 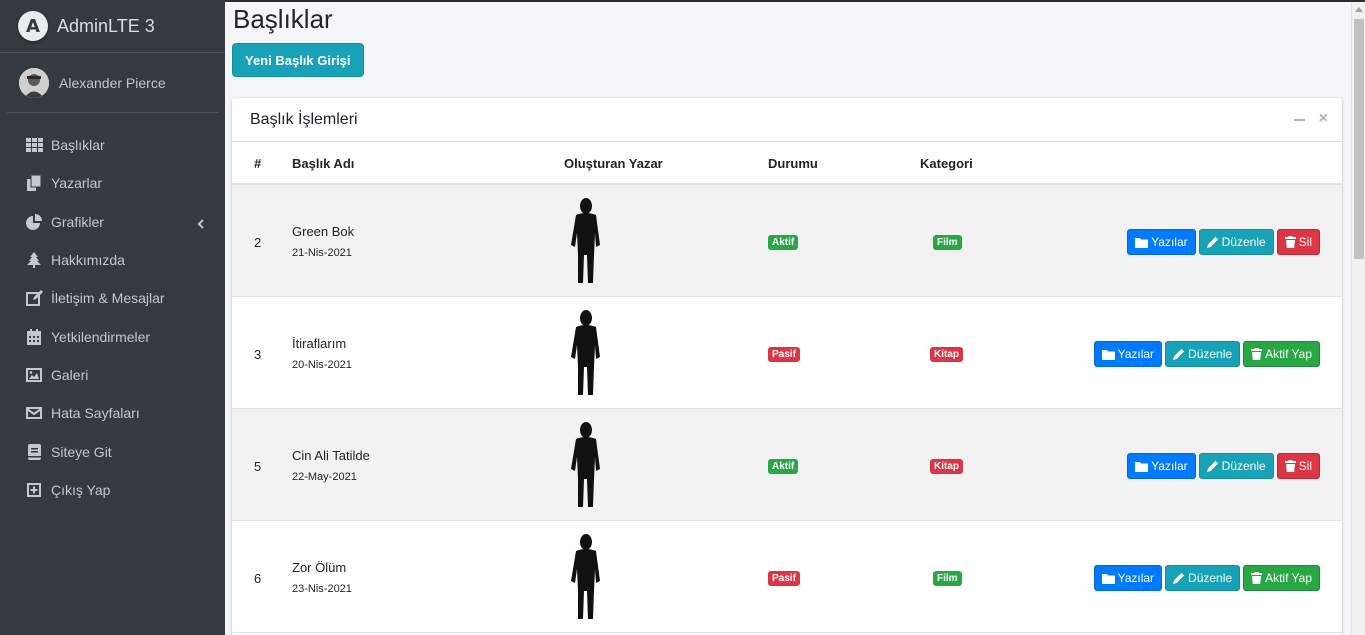 I want to click on copy-icon, so click(x=34, y=183).